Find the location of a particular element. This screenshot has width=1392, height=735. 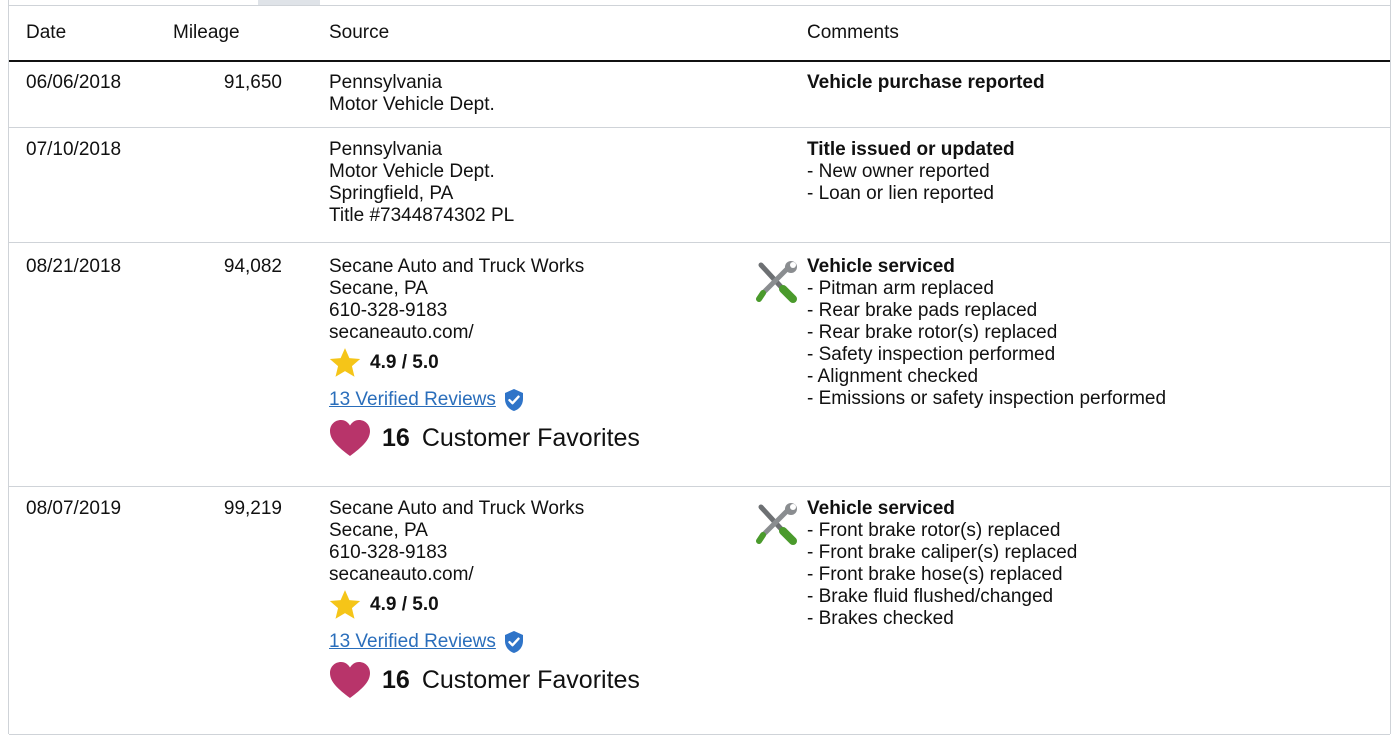

comment-item: - Brake fluid flushed/changed is located at coordinates (930, 596).